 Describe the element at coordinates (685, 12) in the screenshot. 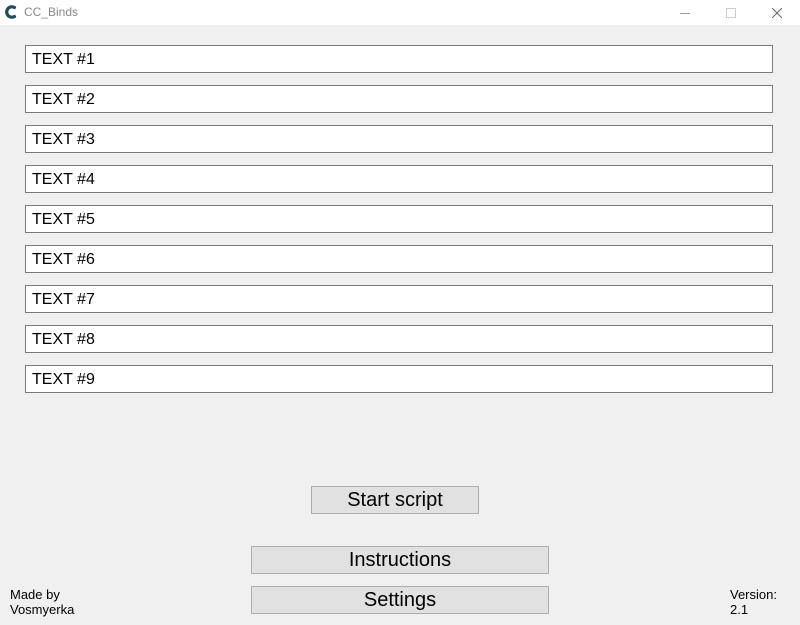

I see `minimize-icon` at that location.